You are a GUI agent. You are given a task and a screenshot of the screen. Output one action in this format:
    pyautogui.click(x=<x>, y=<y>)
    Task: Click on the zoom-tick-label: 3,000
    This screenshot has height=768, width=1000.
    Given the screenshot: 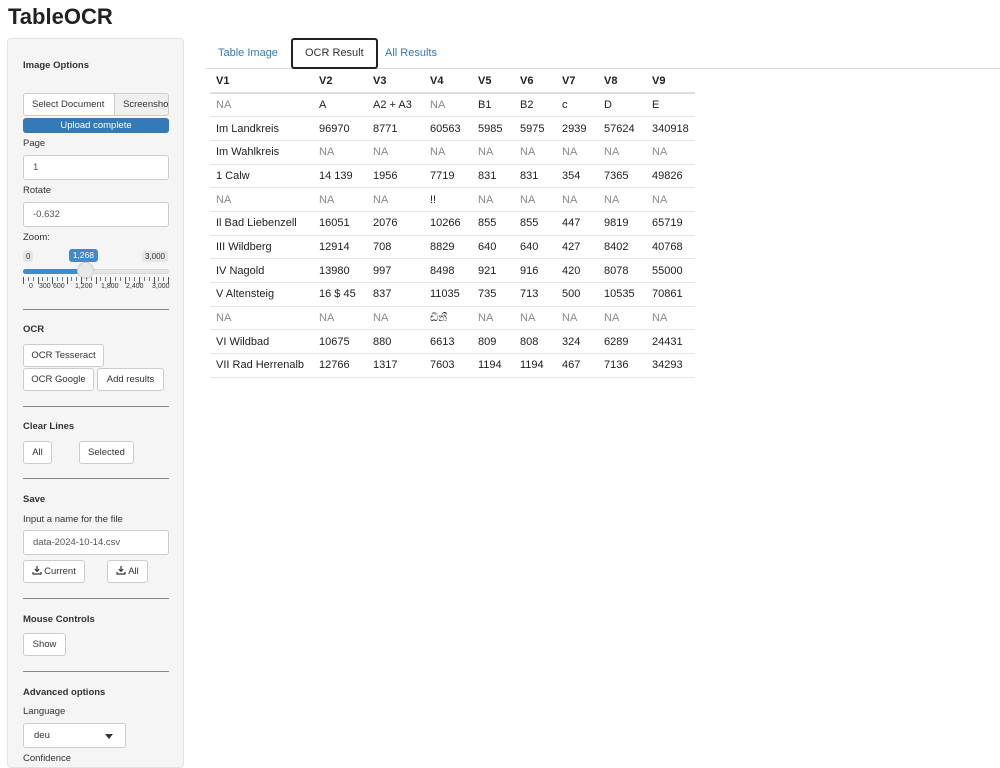 What is the action you would take?
    pyautogui.click(x=161, y=286)
    